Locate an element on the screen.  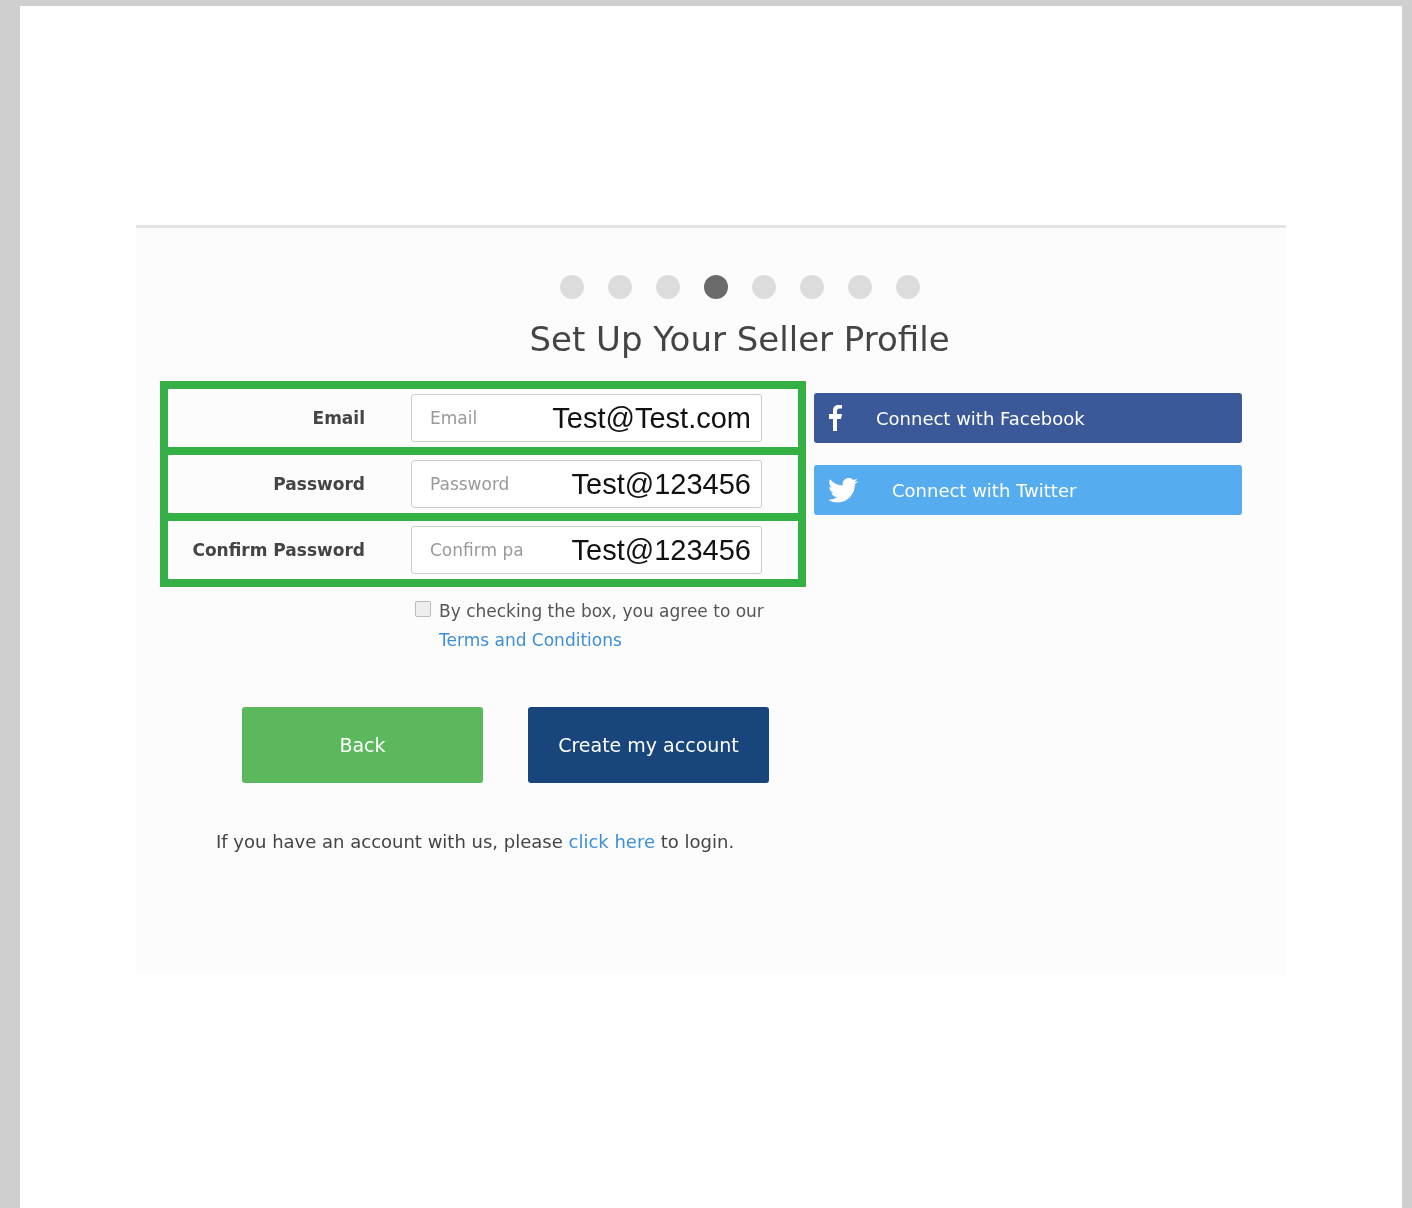
field-label: Confirm Password is located at coordinates (278, 550).